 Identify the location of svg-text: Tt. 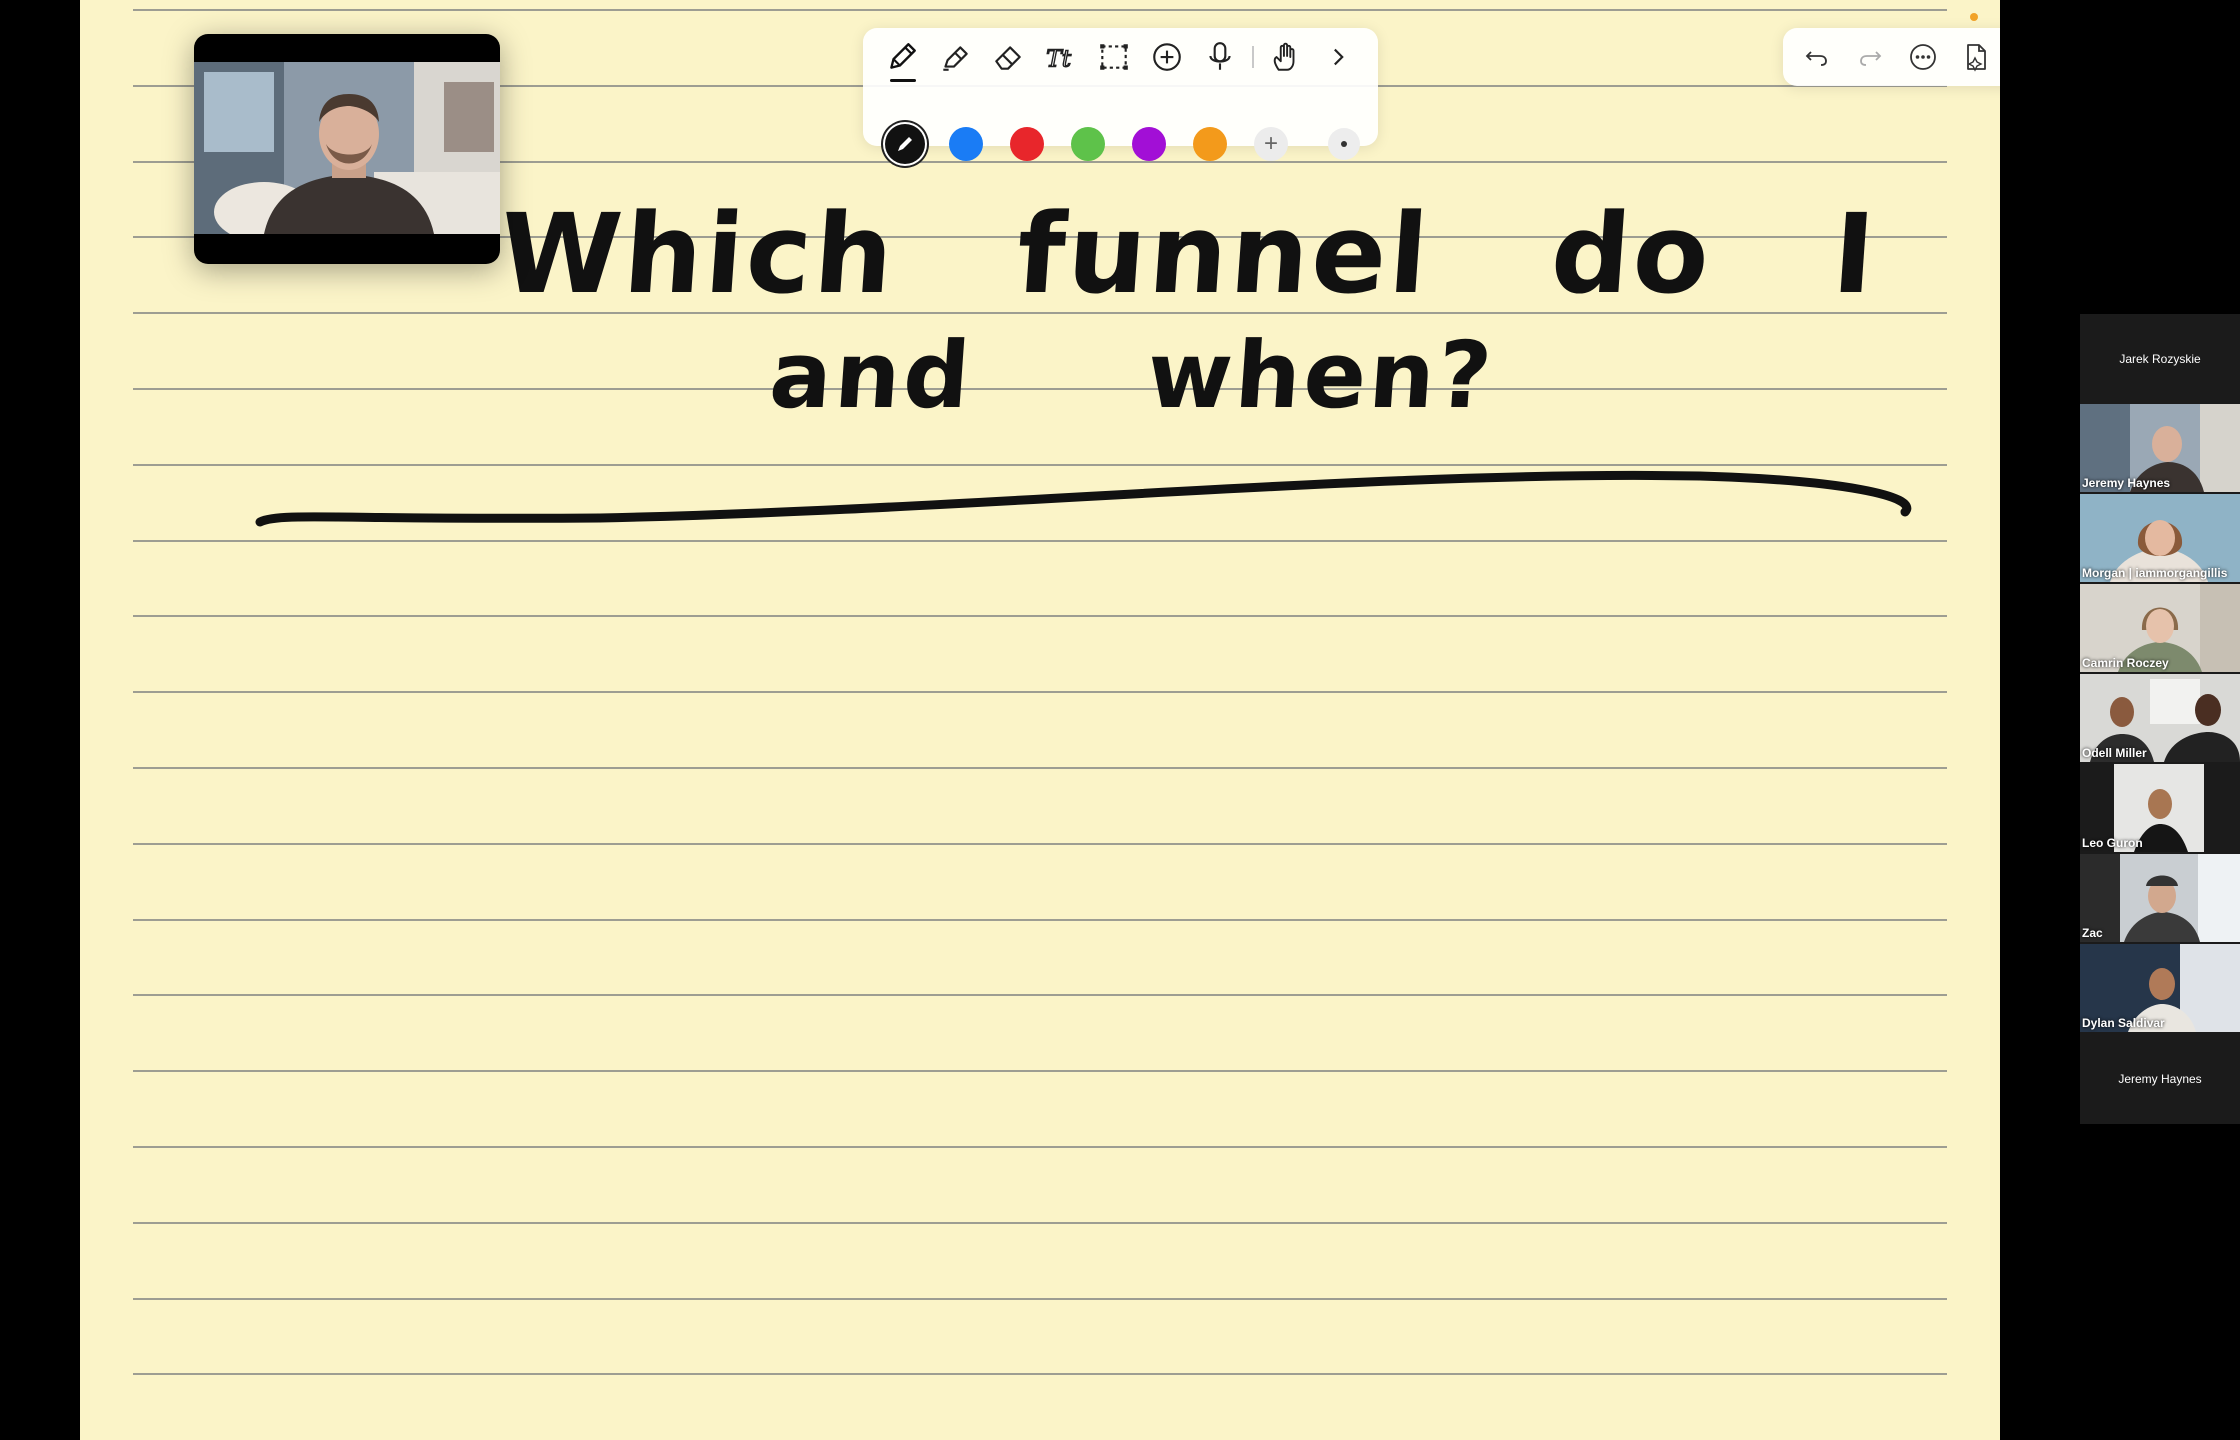
(1059, 59).